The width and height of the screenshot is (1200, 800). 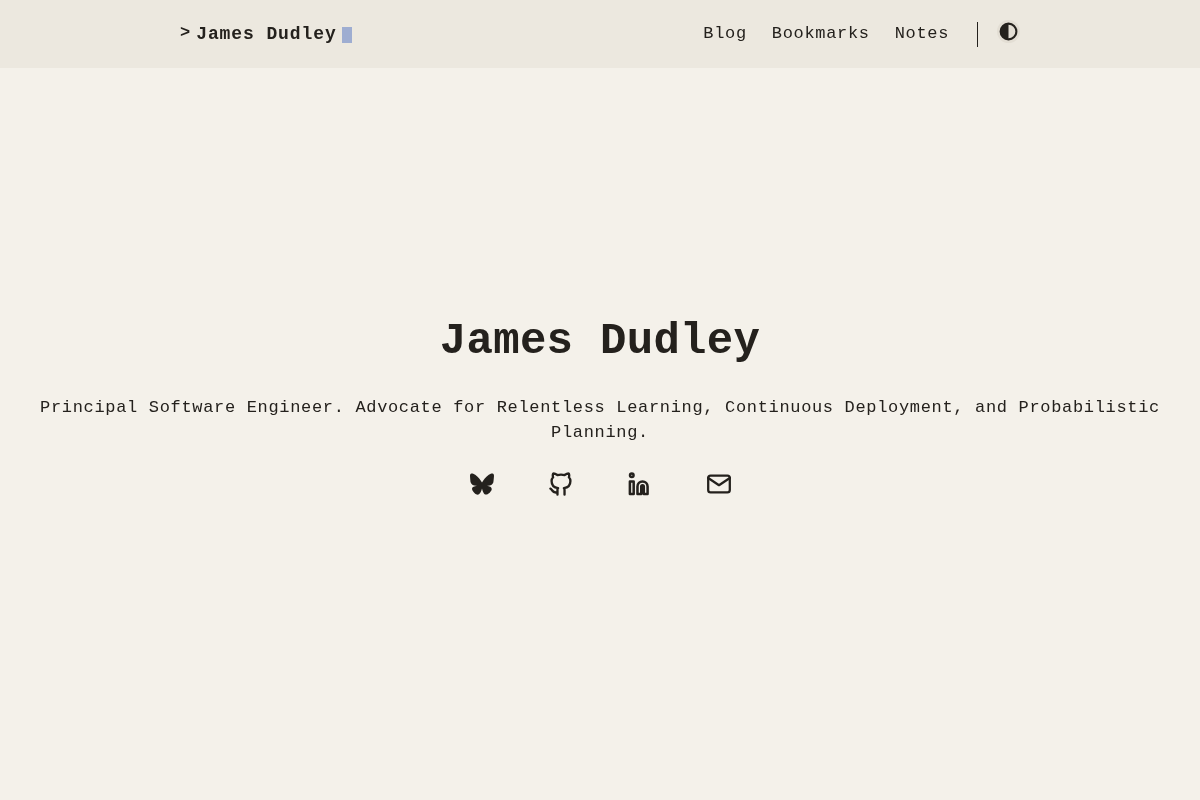 I want to click on page-title: James Dudley, so click(x=600, y=341).